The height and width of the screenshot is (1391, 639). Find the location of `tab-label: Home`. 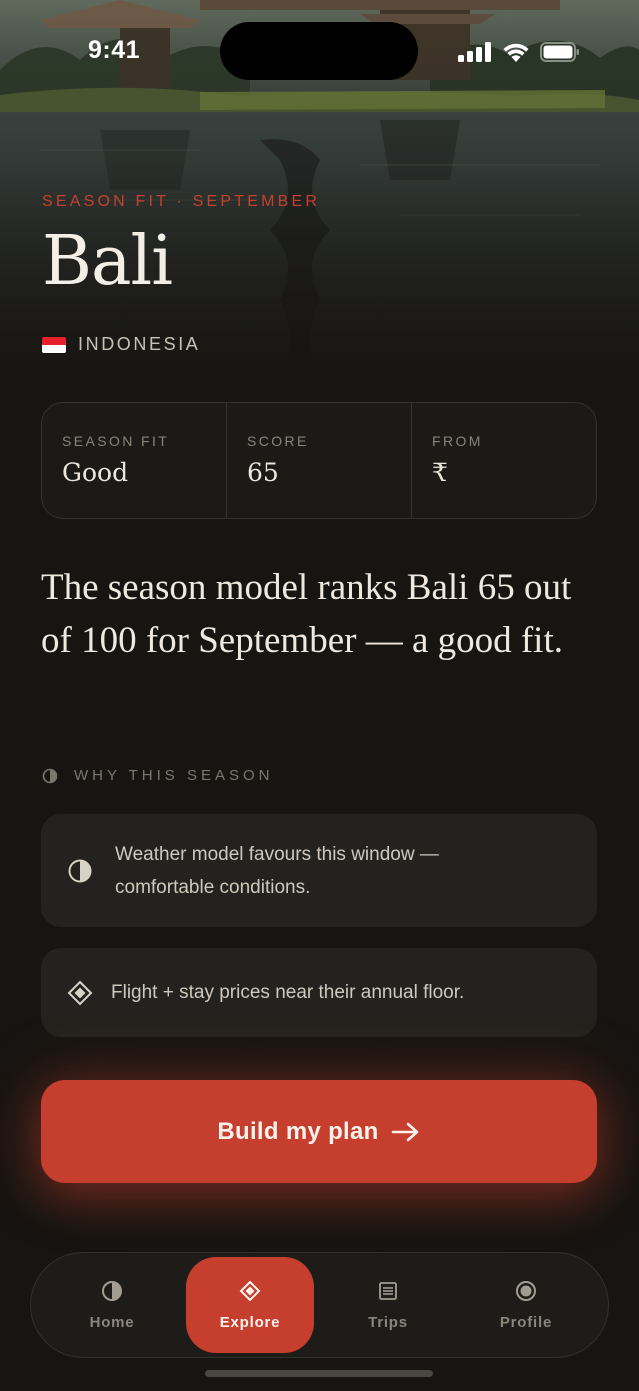

tab-label: Home is located at coordinates (112, 1322).